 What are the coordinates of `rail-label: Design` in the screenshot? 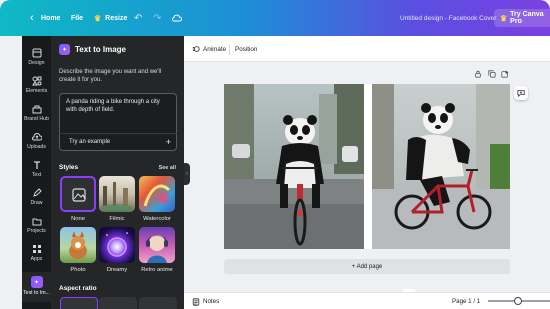 It's located at (36, 63).